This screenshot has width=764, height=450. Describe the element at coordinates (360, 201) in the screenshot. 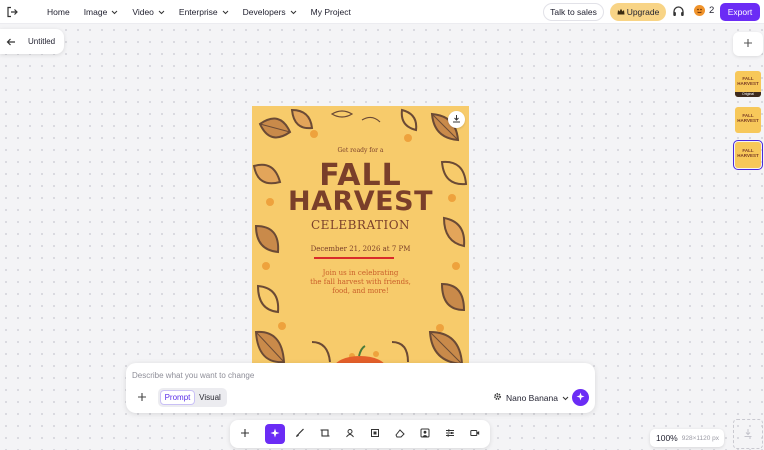

I see `poster-title-line2: HARVEST` at that location.